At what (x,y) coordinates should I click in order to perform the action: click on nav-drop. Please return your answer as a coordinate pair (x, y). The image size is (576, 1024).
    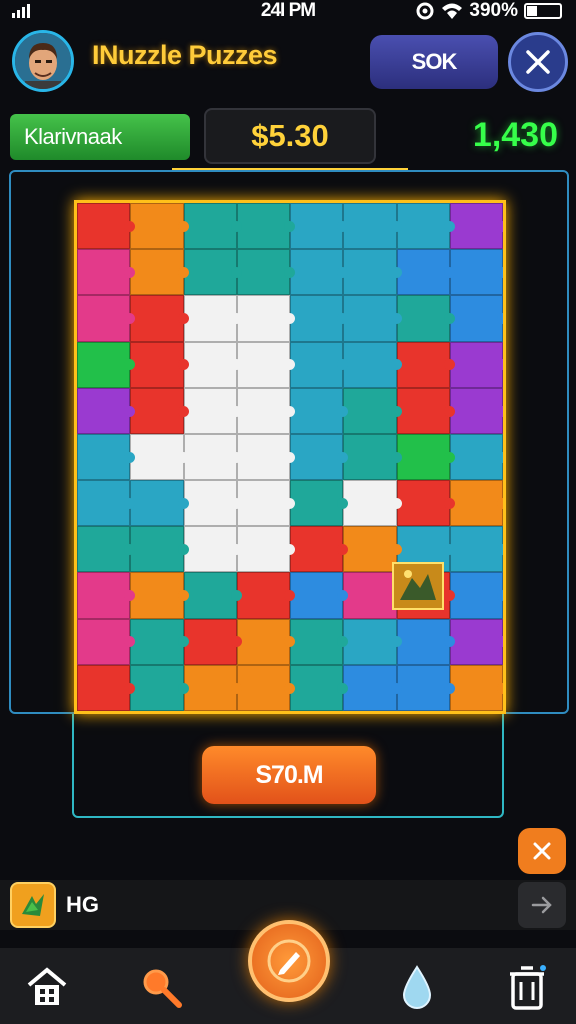
    Looking at the image, I should click on (417, 987).